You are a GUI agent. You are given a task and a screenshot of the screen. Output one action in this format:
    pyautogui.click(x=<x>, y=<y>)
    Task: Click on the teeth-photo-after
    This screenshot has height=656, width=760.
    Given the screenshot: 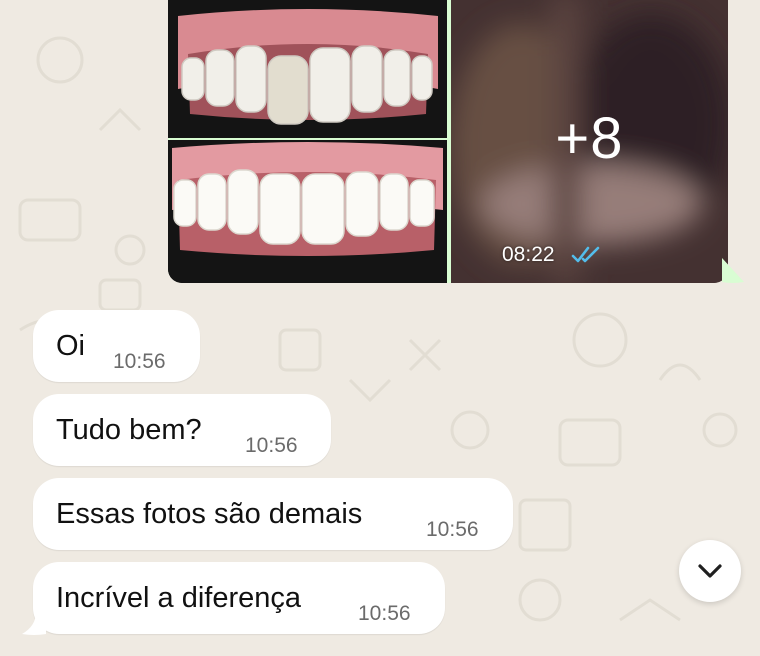 What is the action you would take?
    pyautogui.click(x=307, y=211)
    